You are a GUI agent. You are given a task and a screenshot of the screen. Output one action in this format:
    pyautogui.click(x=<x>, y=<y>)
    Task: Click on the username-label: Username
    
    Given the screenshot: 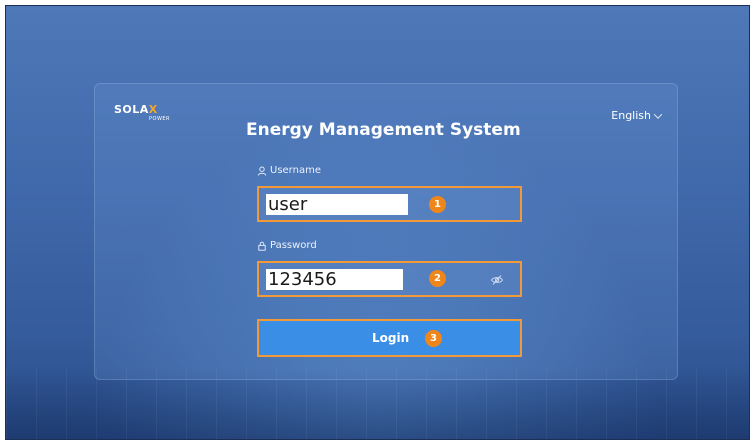 What is the action you would take?
    pyautogui.click(x=289, y=170)
    